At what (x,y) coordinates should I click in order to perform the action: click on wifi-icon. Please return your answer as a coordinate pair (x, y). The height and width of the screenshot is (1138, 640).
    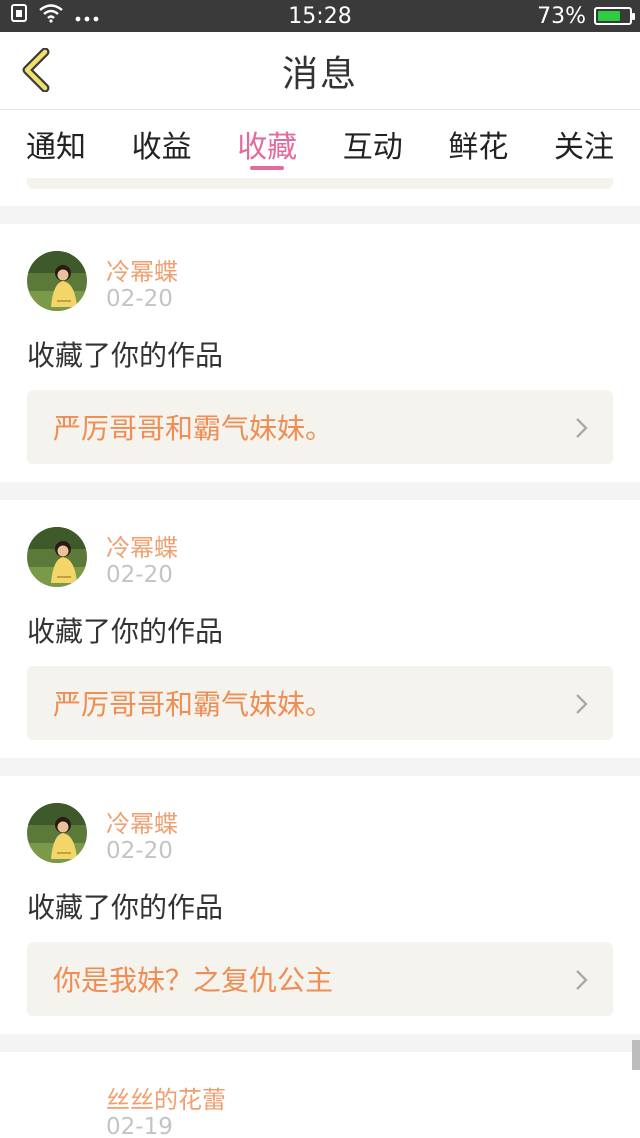
    Looking at the image, I should click on (51, 16).